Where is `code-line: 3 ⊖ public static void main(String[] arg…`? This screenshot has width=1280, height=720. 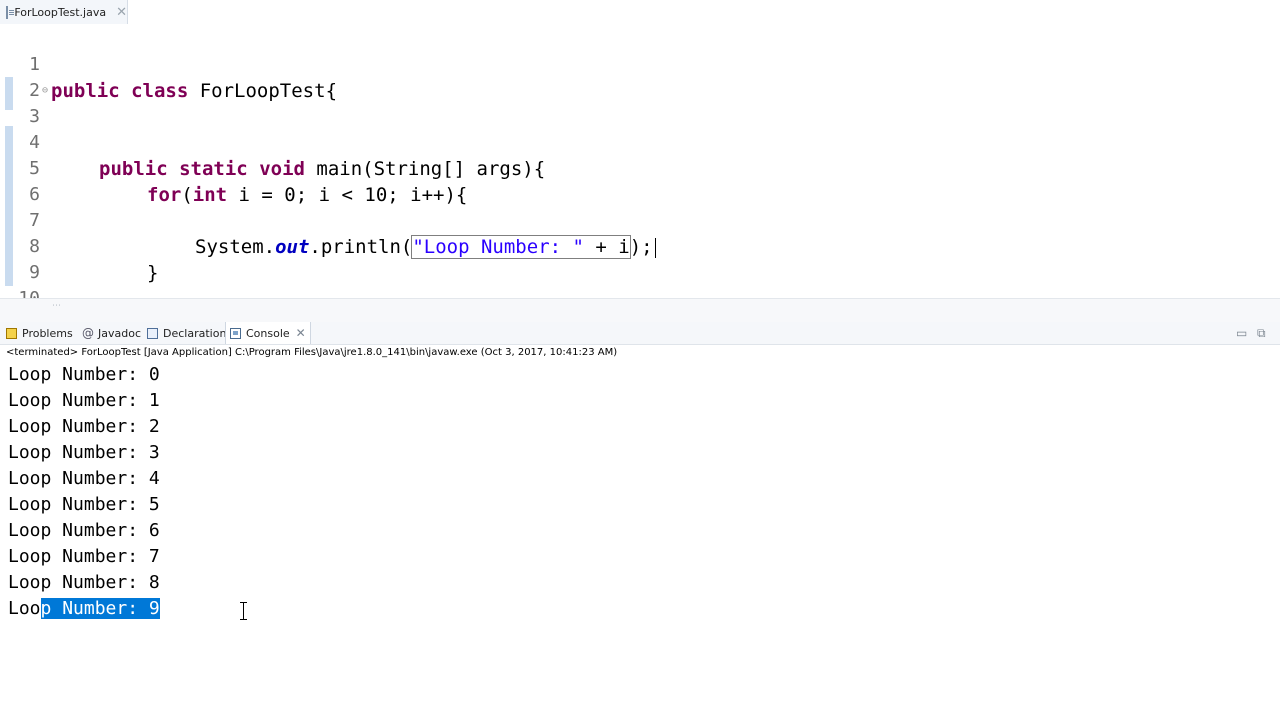
code-line: 3 ⊖ public static void main(String[] arg… is located at coordinates (640, 129).